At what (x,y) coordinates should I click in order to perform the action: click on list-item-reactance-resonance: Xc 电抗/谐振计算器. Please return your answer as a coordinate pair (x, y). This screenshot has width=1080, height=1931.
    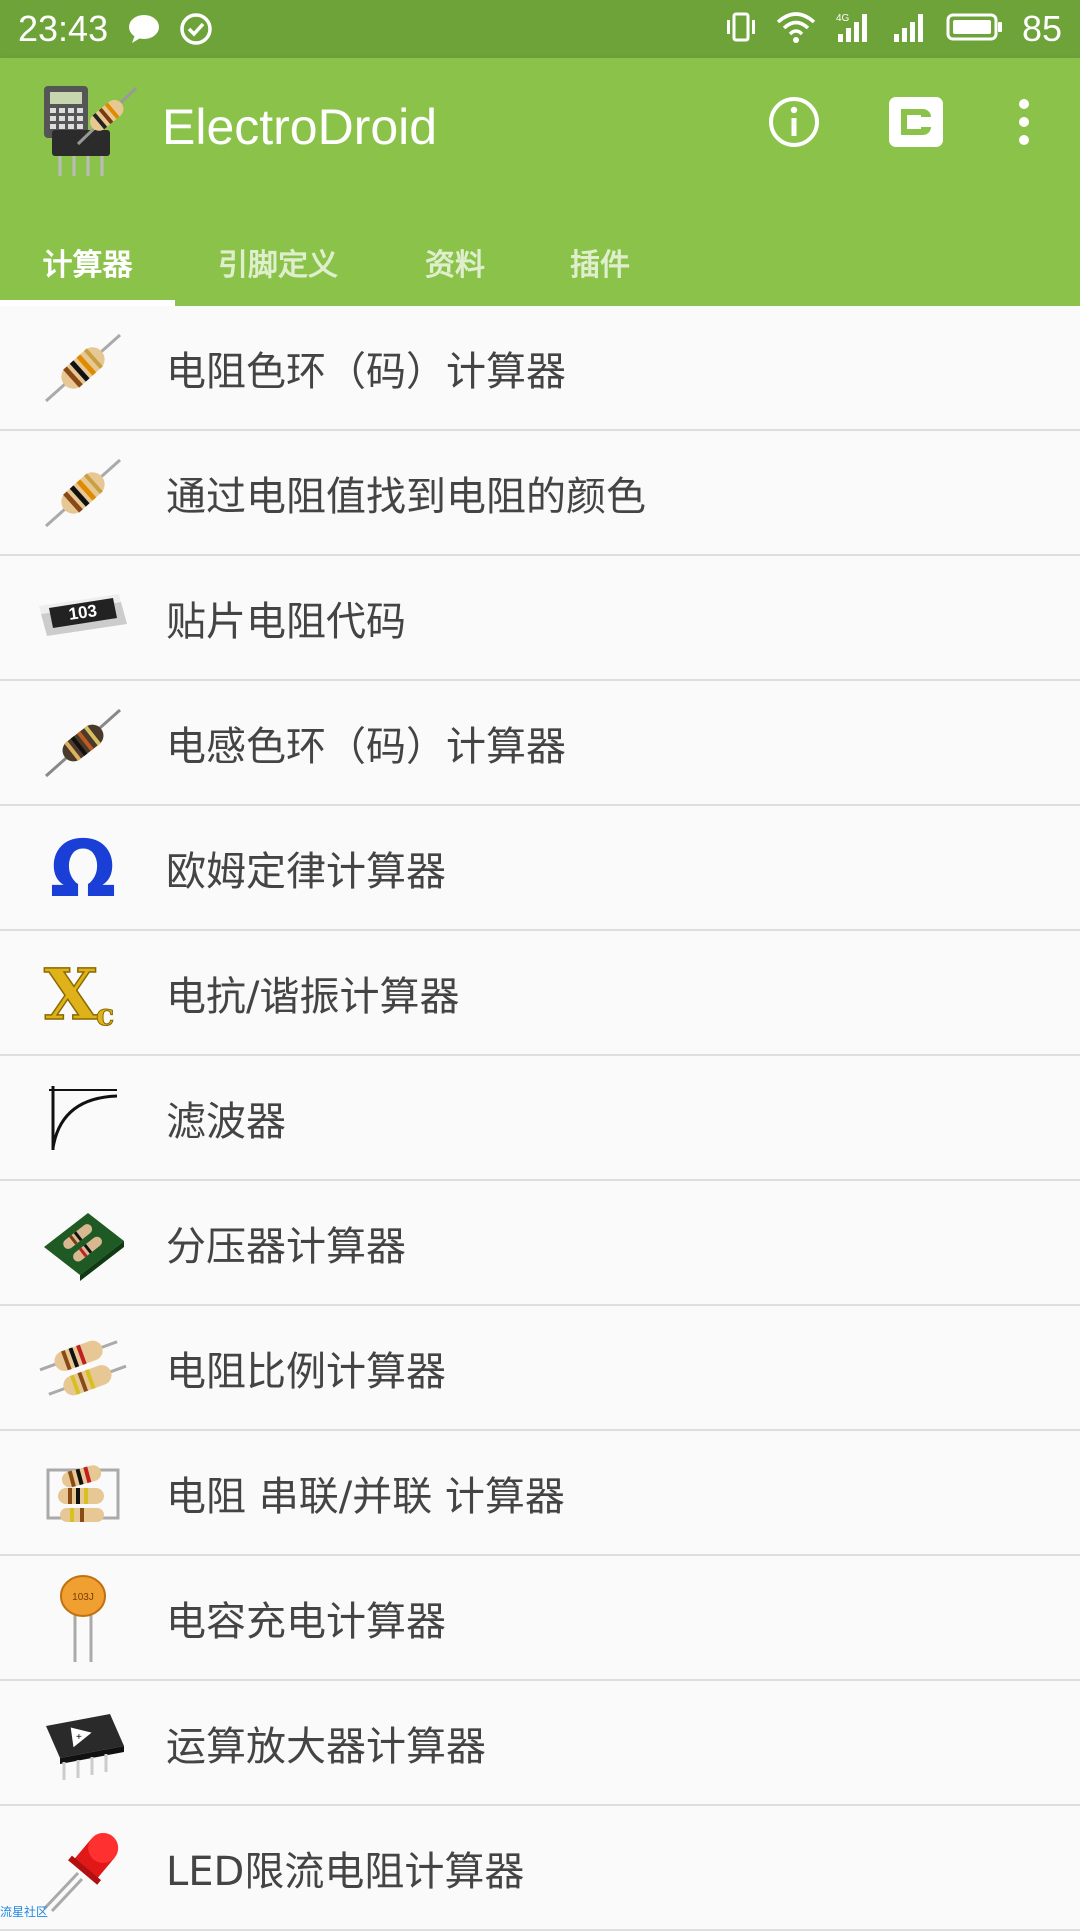
    Looking at the image, I should click on (540, 993).